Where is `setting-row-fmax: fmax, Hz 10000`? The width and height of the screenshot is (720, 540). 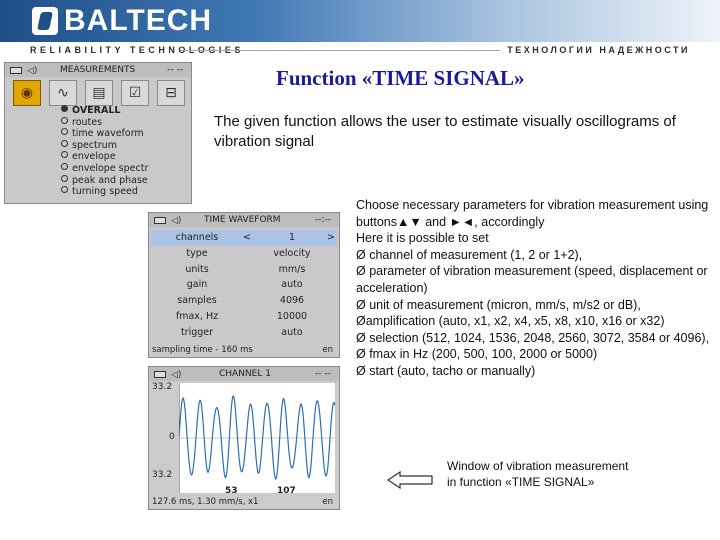 setting-row-fmax: fmax, Hz 10000 is located at coordinates (244, 317).